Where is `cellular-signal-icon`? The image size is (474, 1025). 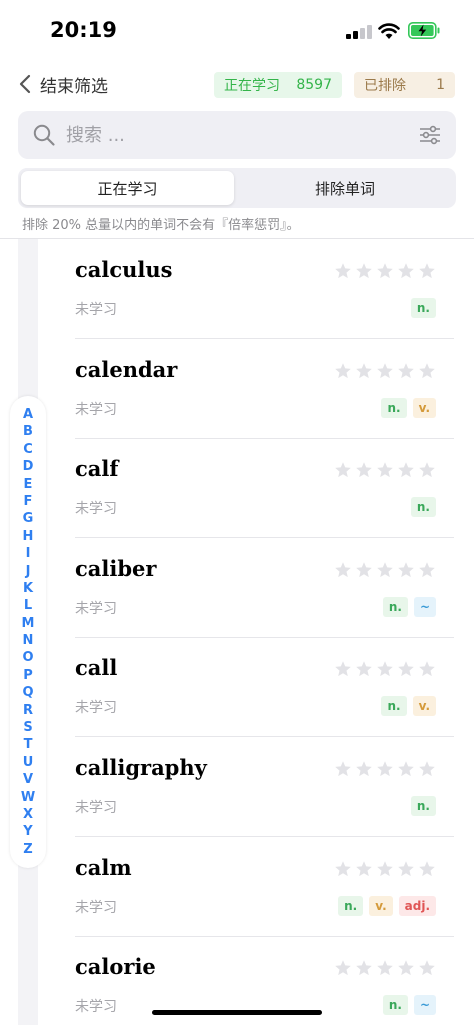
cellular-signal-icon is located at coordinates (359, 32).